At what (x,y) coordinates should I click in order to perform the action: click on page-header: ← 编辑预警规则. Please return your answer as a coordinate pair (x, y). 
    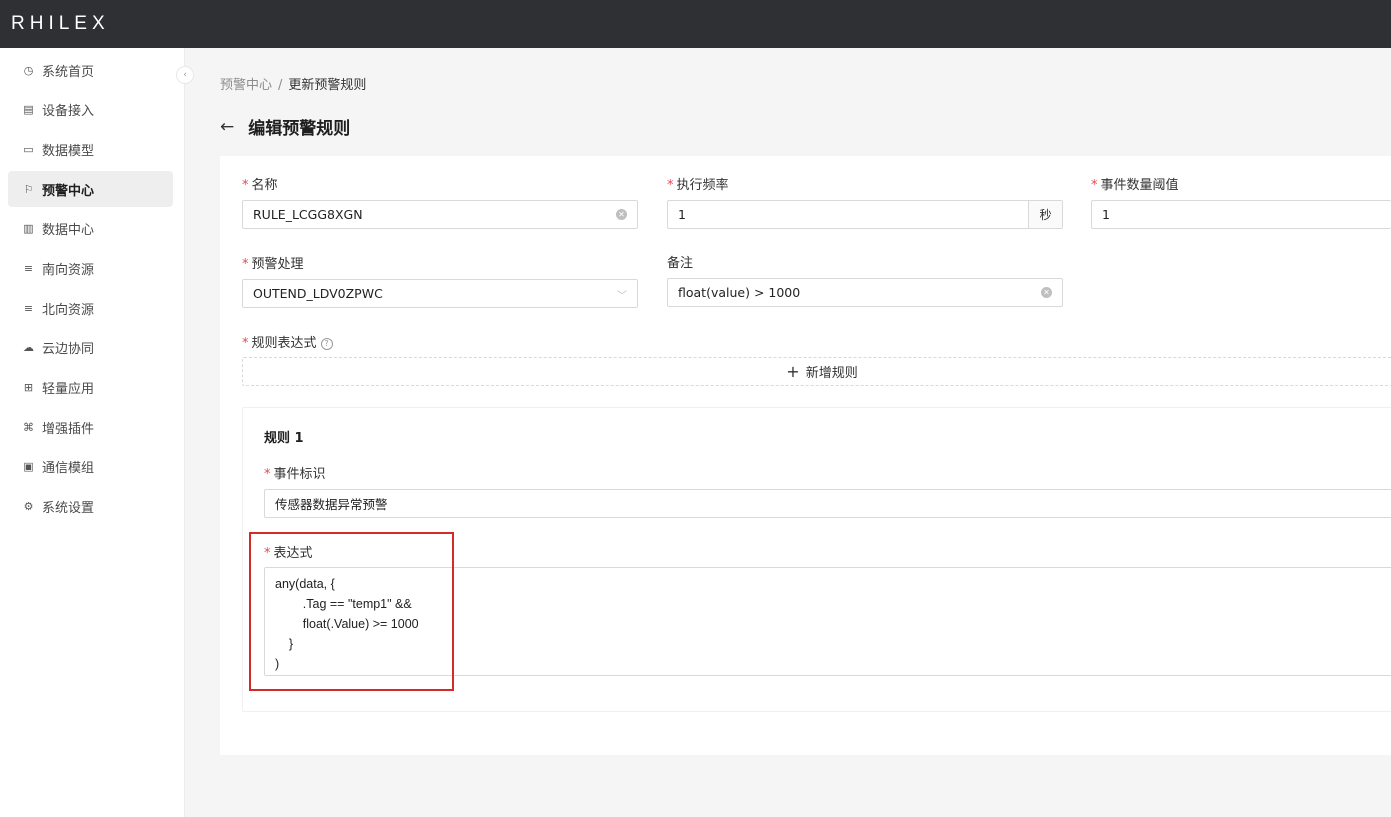
    Looking at the image, I should click on (285, 127).